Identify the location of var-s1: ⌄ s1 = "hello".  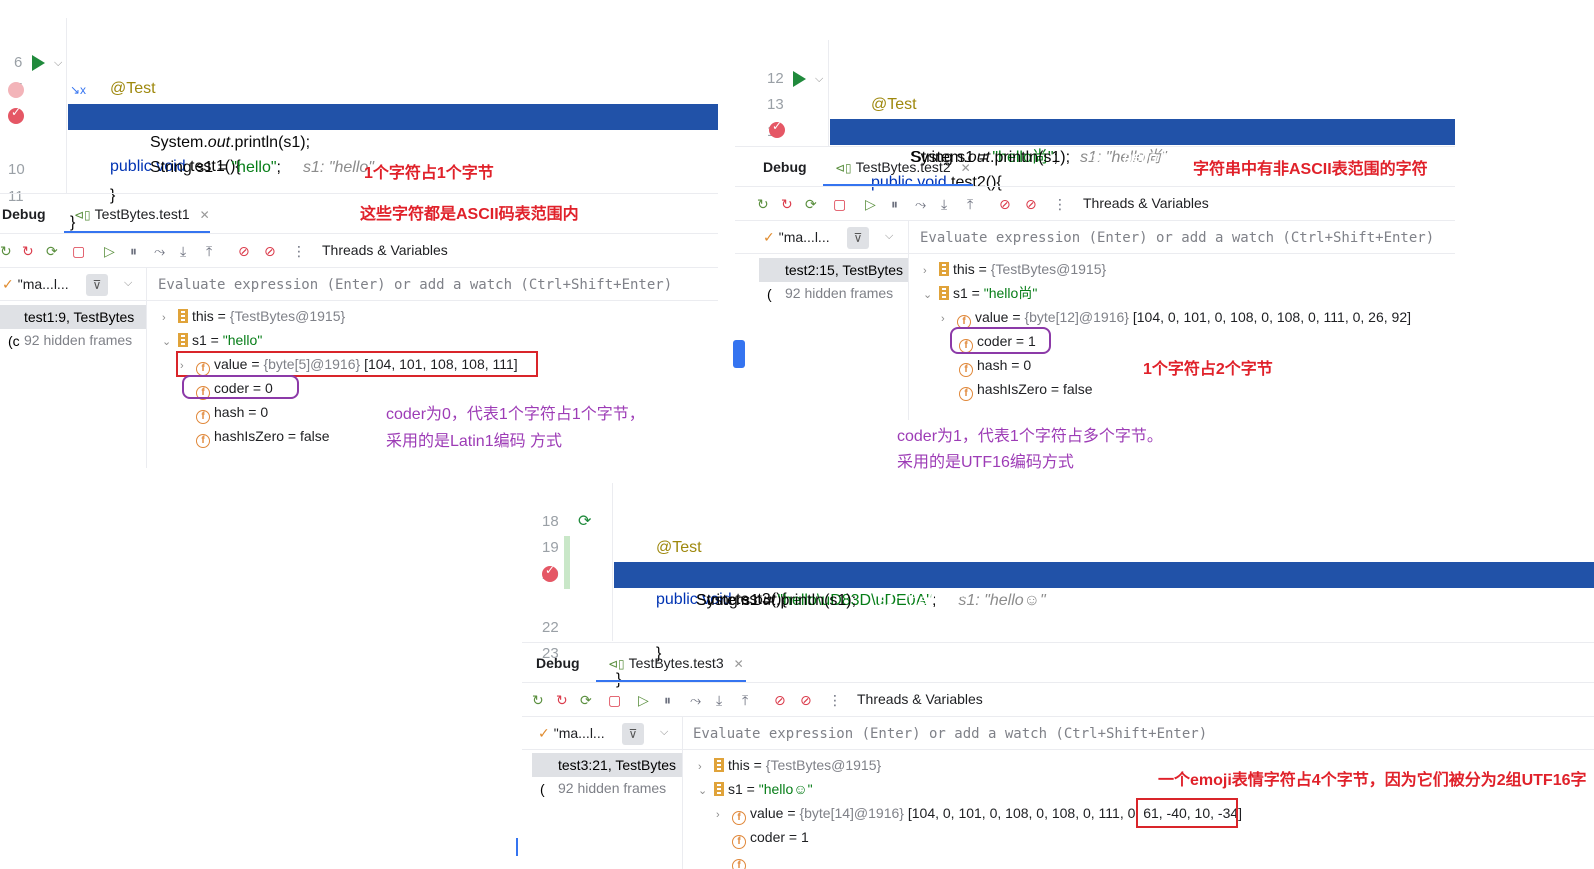
(212, 341).